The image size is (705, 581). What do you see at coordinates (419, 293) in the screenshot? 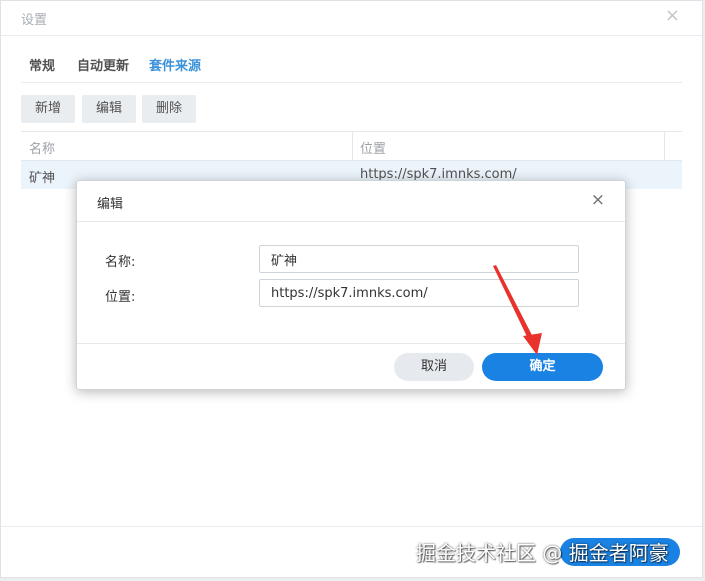
I see `location-field` at bounding box center [419, 293].